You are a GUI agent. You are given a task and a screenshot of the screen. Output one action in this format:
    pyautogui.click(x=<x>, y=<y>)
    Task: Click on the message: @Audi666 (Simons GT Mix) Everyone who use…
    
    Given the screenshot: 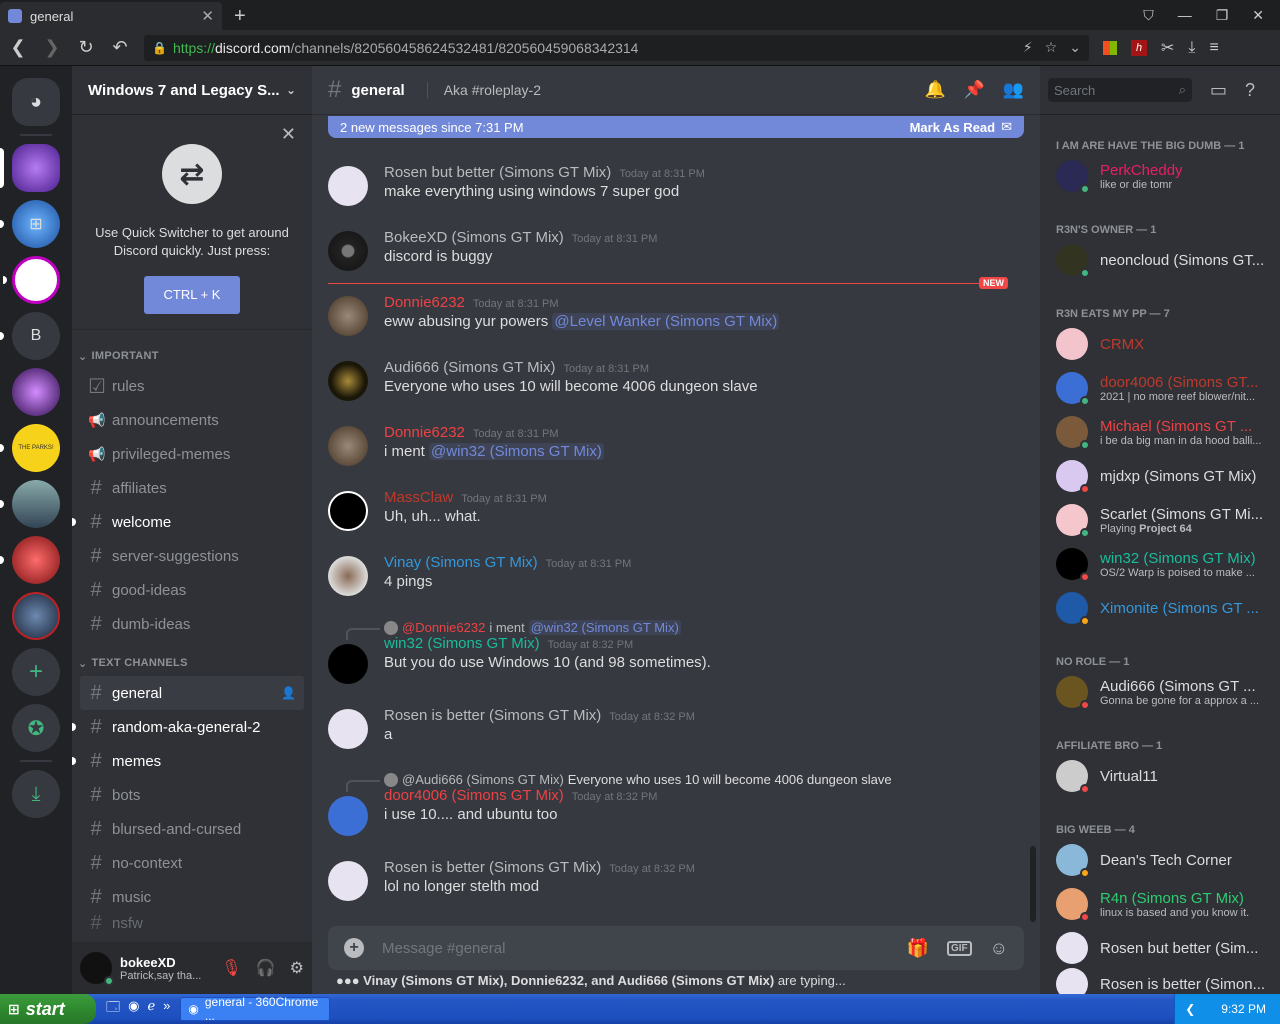 What is the action you would take?
    pyautogui.click(x=673, y=804)
    